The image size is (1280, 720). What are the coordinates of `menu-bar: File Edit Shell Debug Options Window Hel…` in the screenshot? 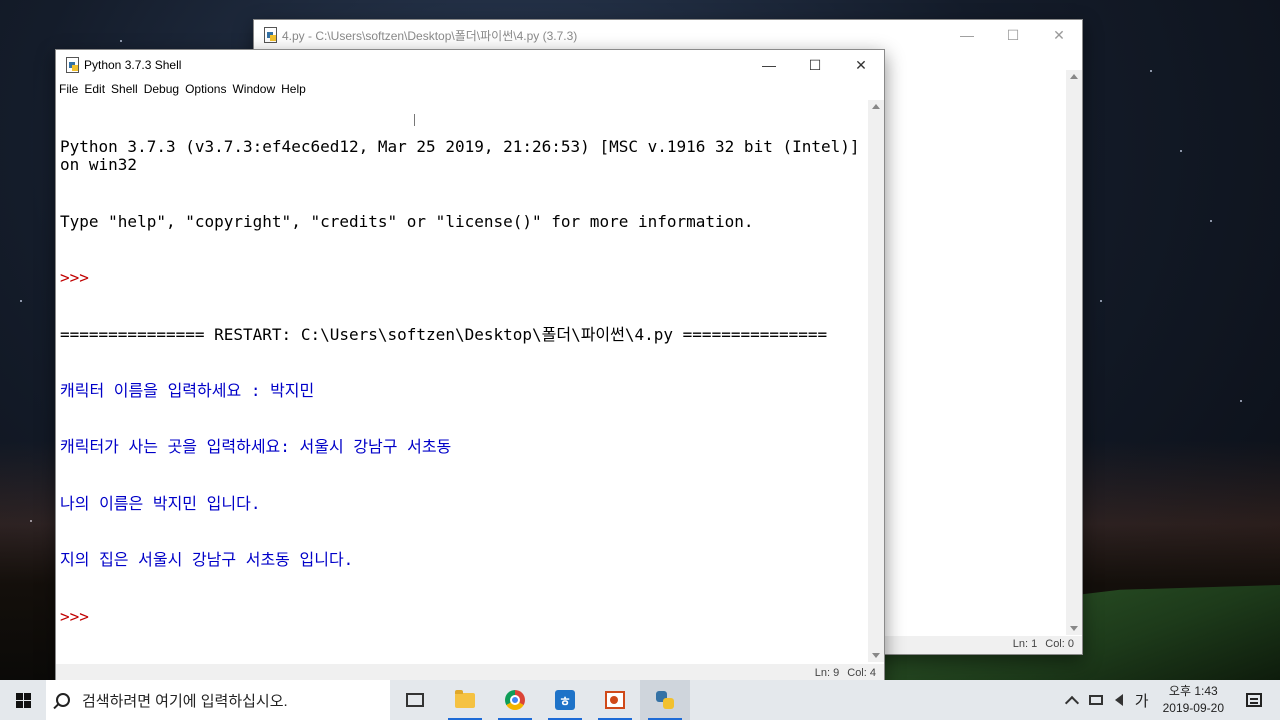 It's located at (470, 90).